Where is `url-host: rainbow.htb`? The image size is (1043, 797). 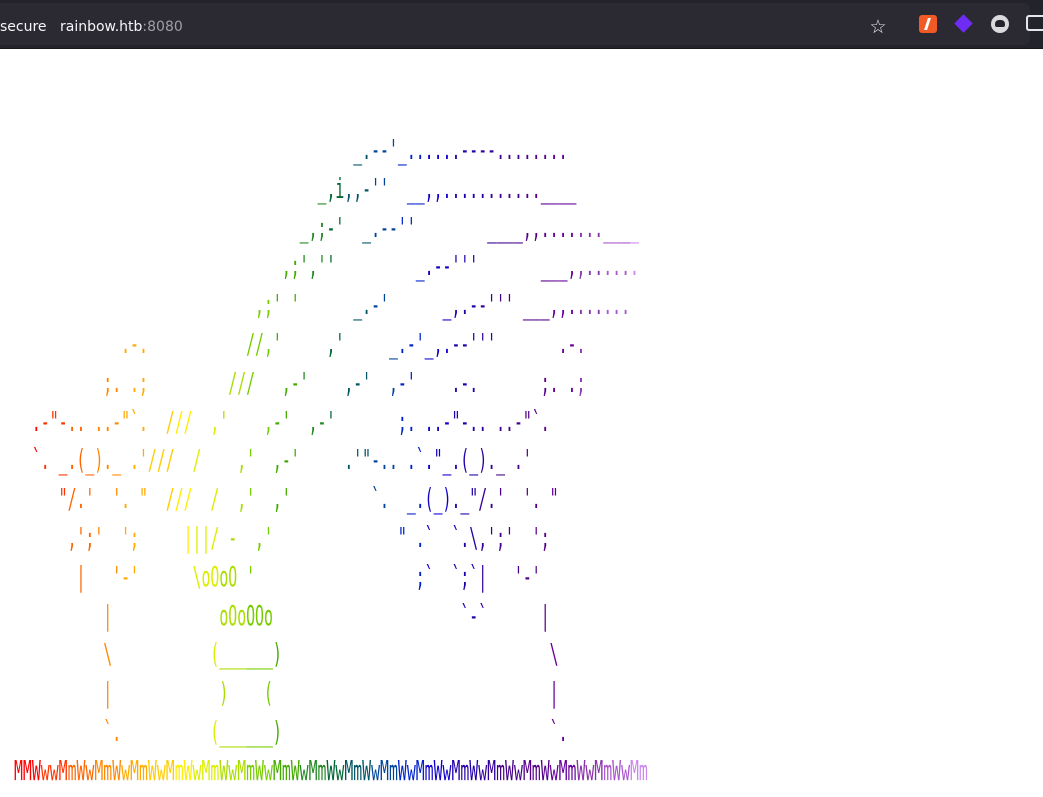
url-host: rainbow.htb is located at coordinates (101, 27).